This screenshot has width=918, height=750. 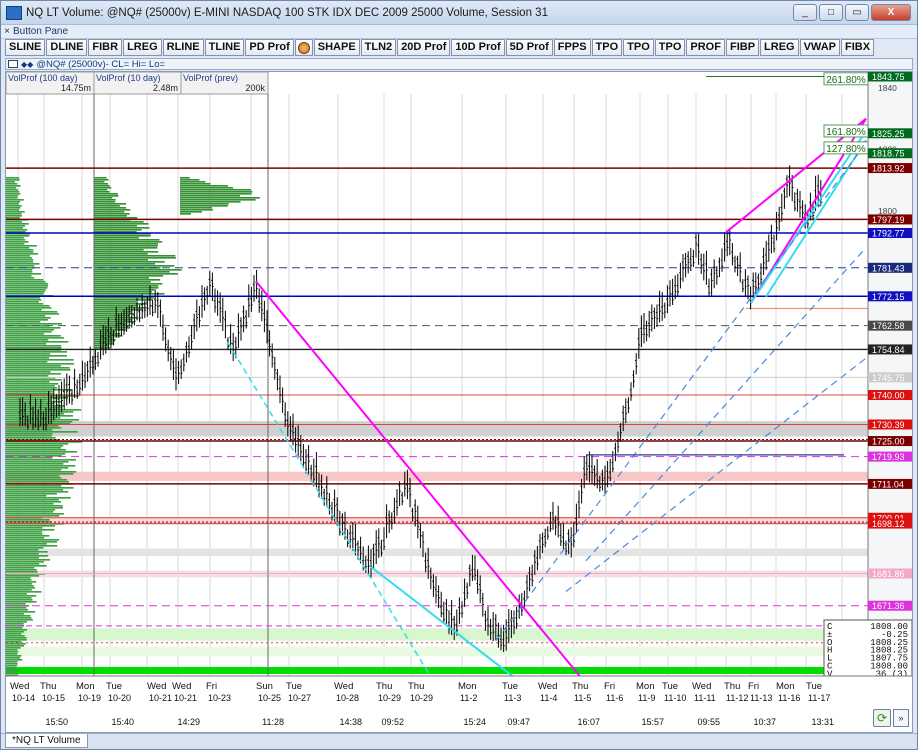 I want to click on toolbar-button-tln2: TLN2, so click(x=378, y=47).